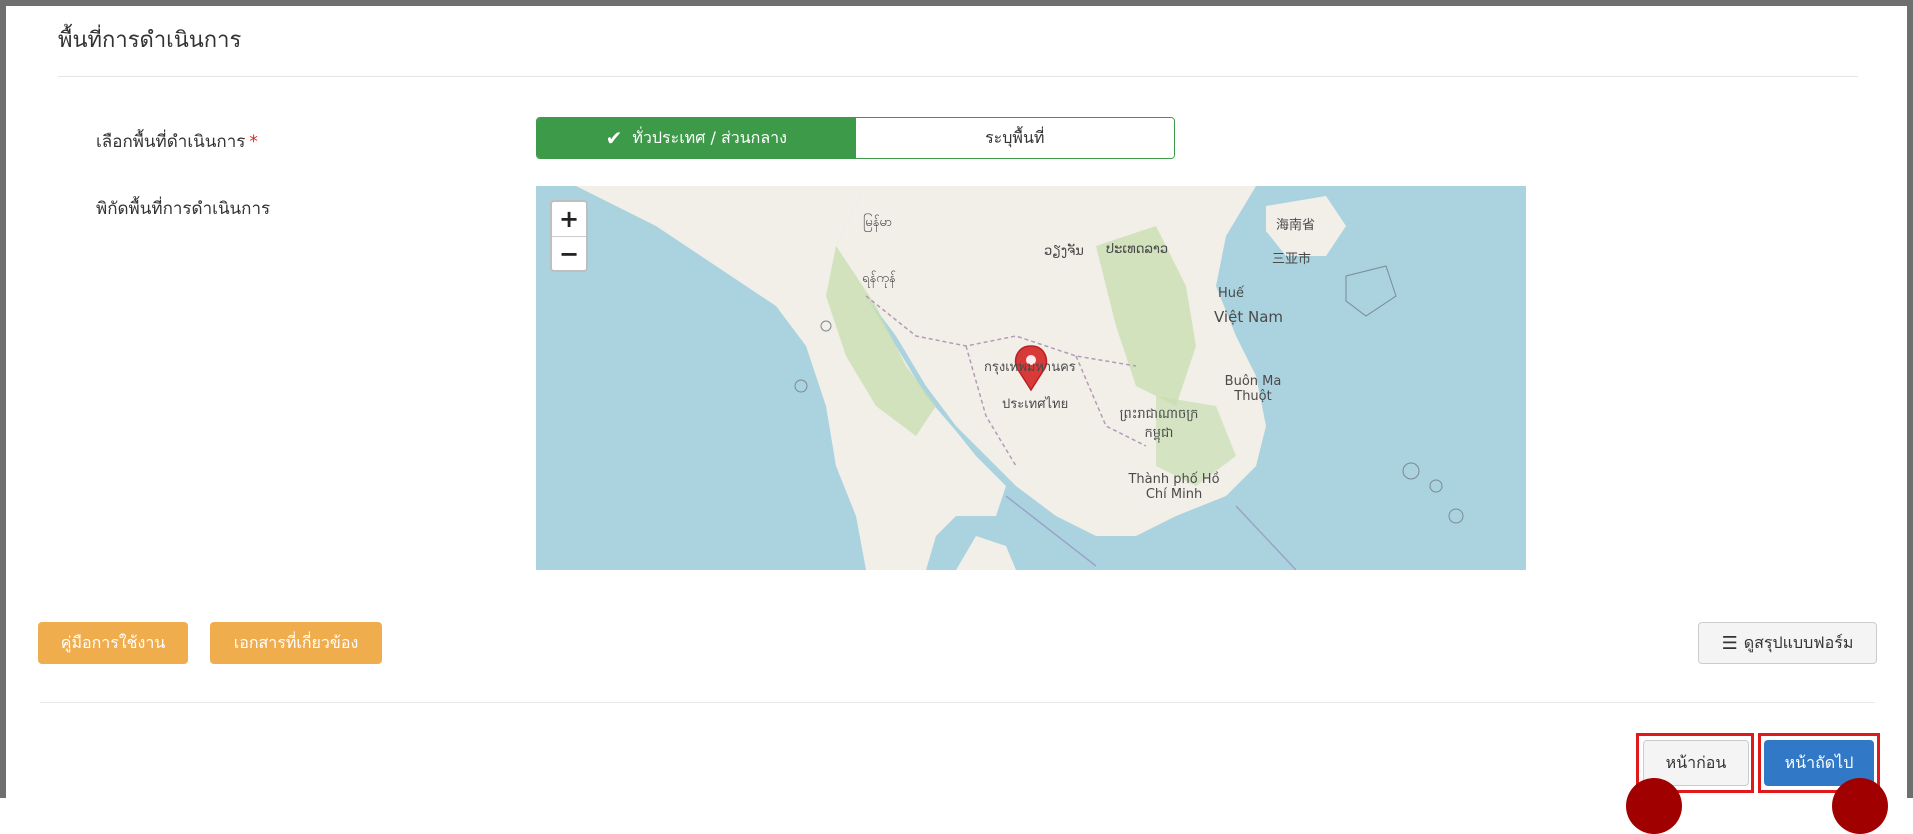  What do you see at coordinates (614, 138) in the screenshot?
I see `check-icon: ✔` at bounding box center [614, 138].